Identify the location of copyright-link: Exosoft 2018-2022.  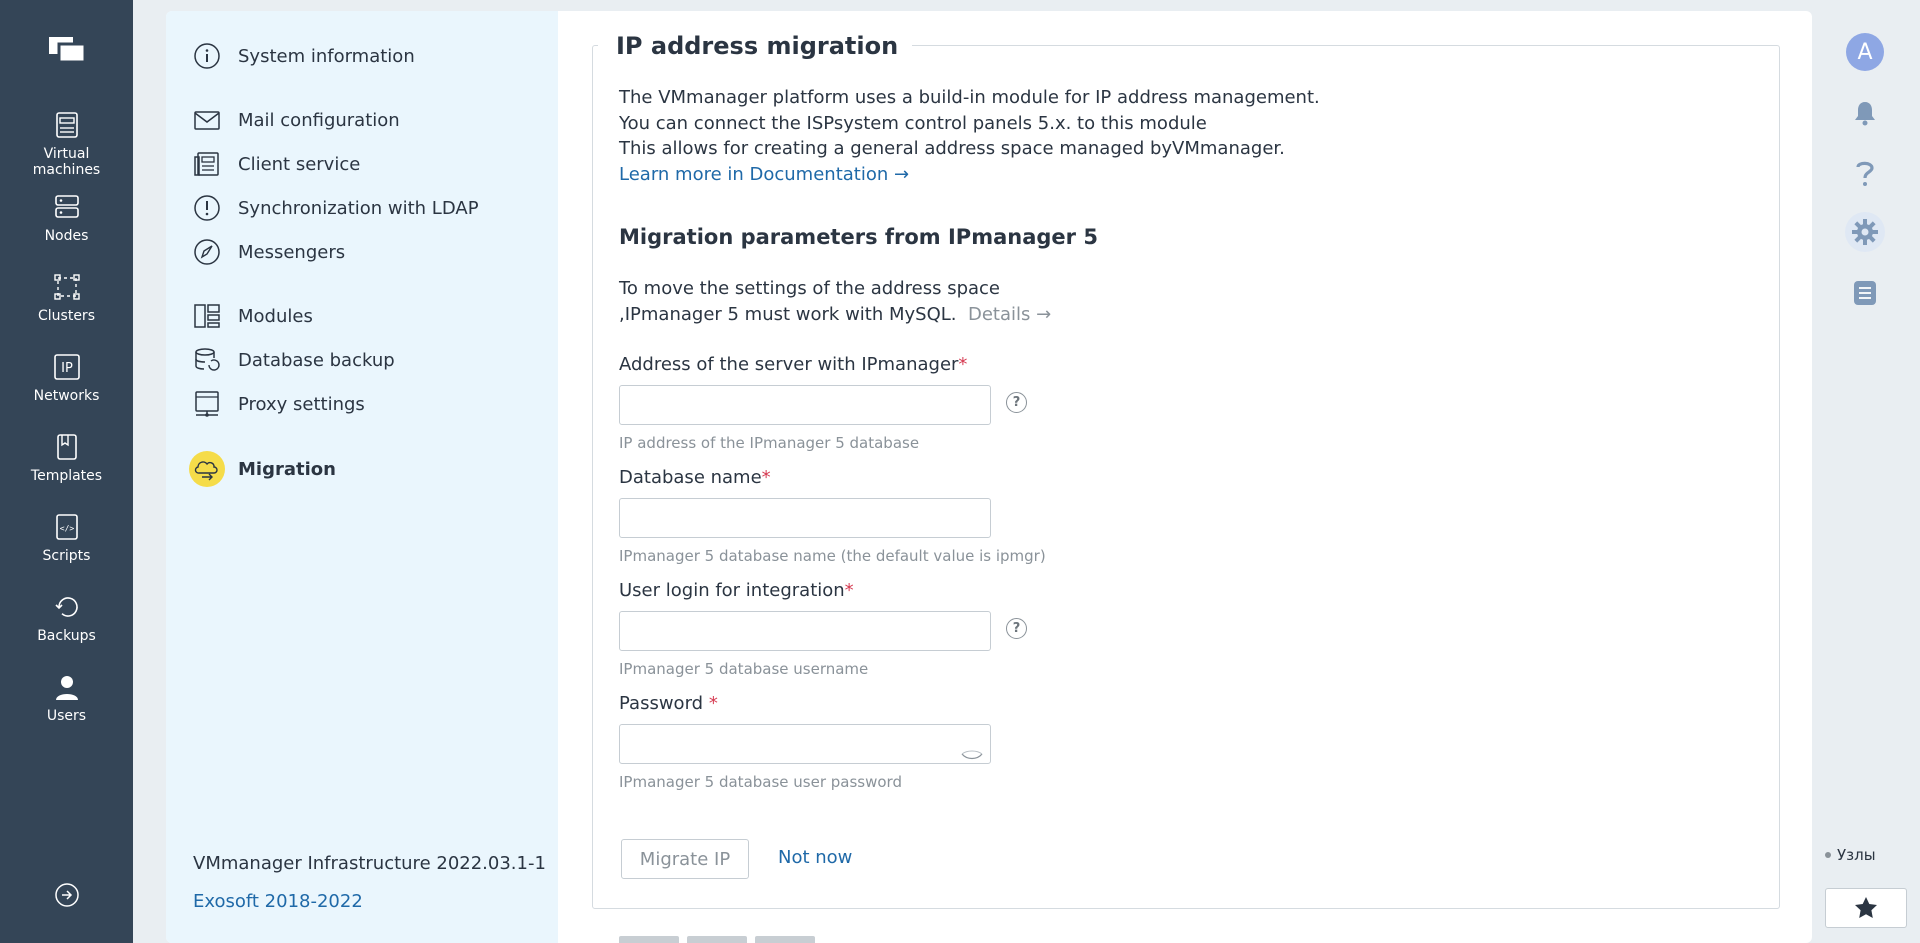
(278, 901).